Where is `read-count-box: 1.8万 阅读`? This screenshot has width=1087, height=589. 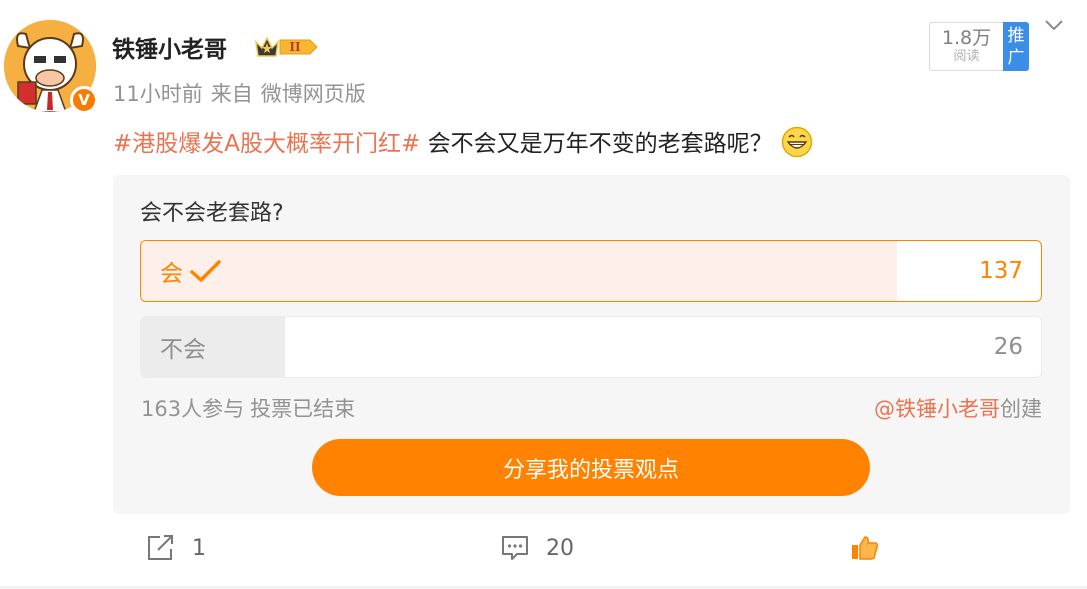 read-count-box: 1.8万 阅读 is located at coordinates (966, 46).